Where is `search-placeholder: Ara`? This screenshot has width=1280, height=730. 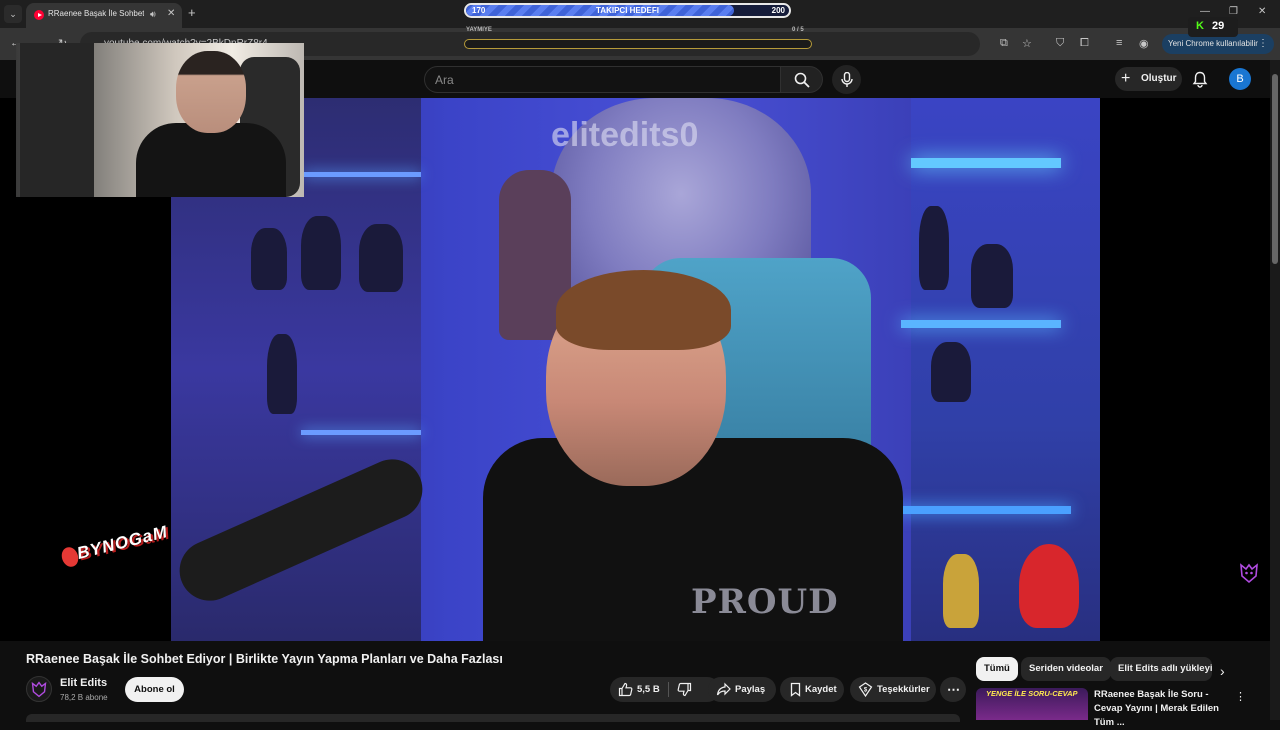
search-placeholder: Ara is located at coordinates (444, 80).